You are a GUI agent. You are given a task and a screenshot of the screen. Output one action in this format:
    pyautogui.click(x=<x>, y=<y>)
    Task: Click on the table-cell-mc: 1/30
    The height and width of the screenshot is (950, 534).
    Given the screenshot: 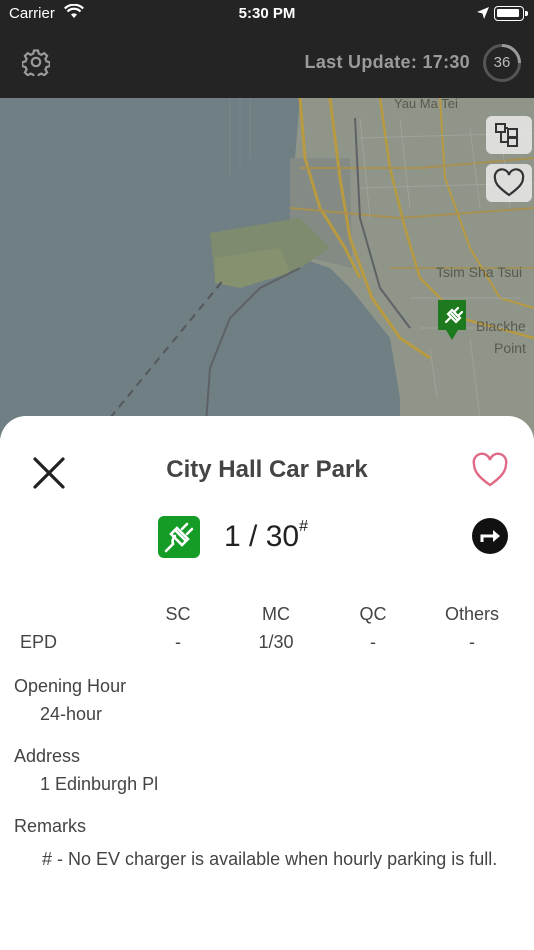 What is the action you would take?
    pyautogui.click(x=276, y=642)
    